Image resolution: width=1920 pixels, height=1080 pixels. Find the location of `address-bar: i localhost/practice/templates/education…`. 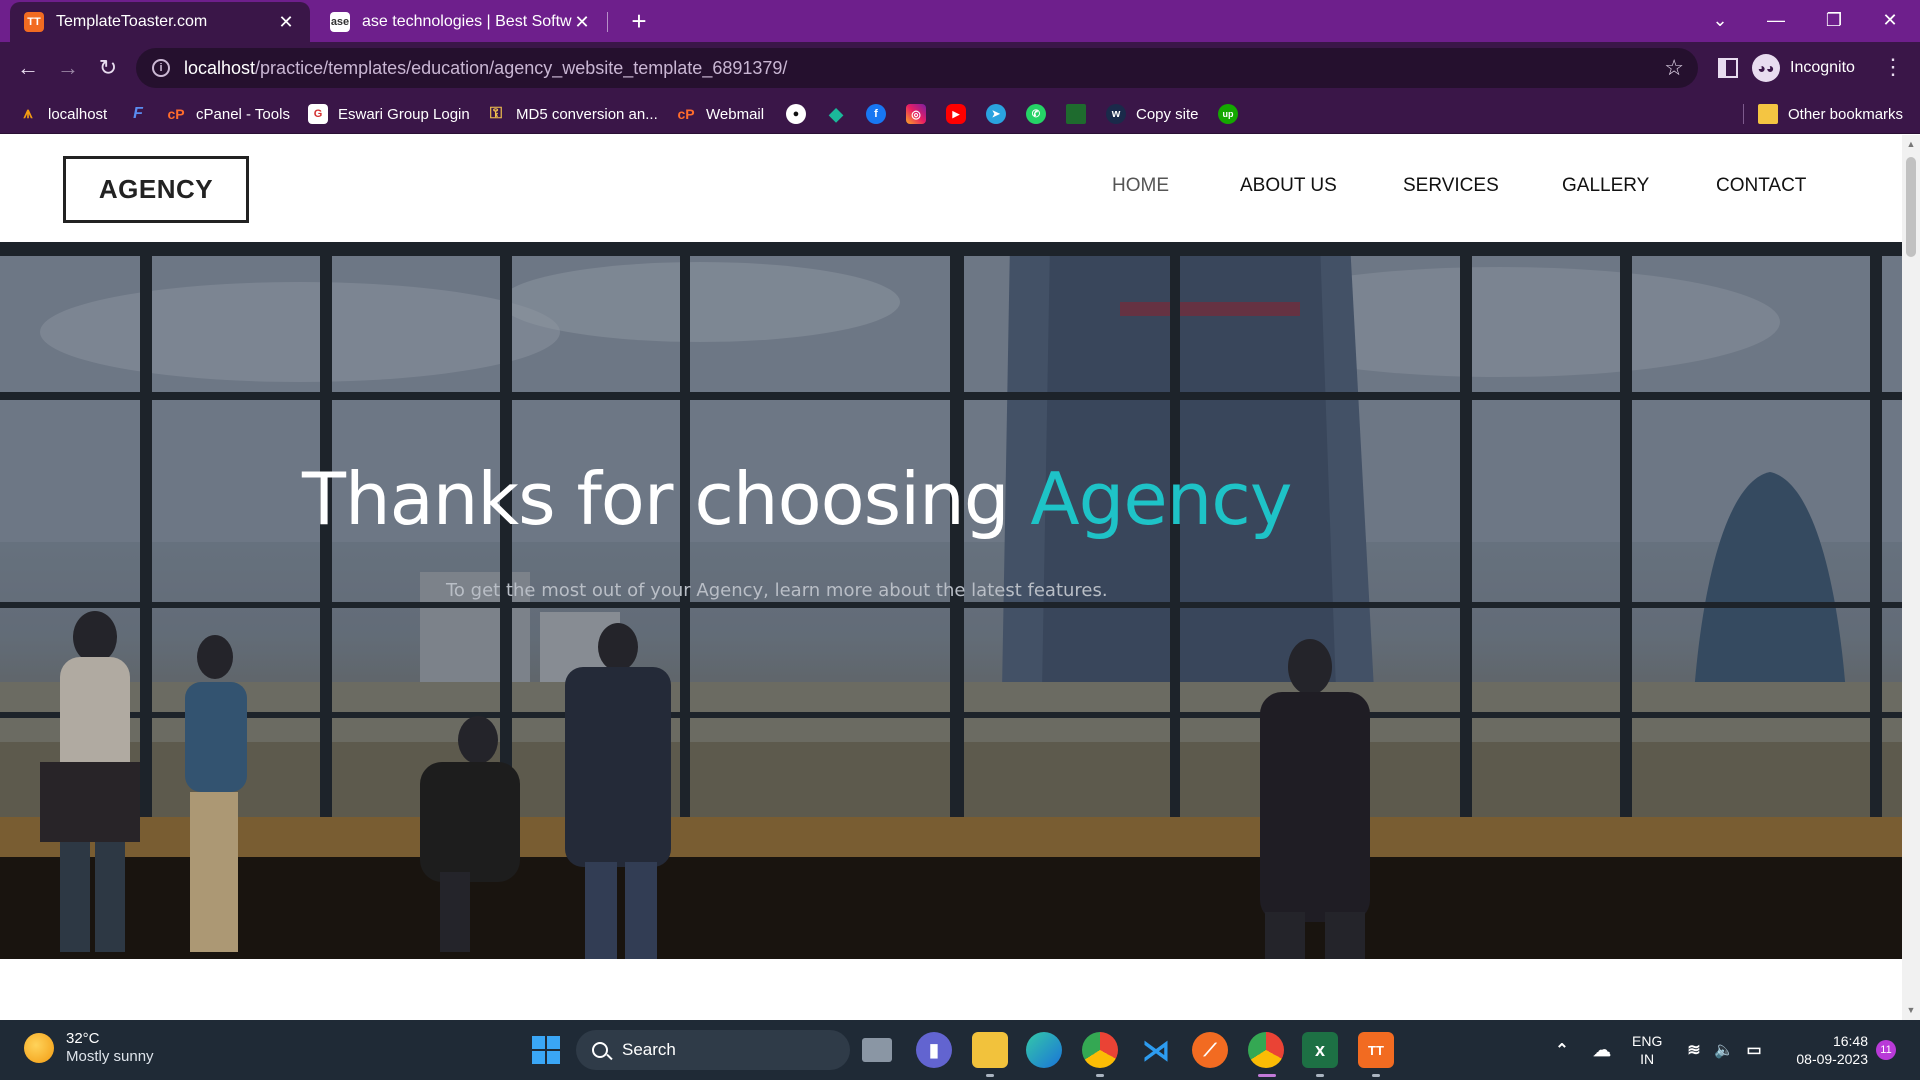

address-bar: i localhost/practice/templates/education… is located at coordinates (917, 68).